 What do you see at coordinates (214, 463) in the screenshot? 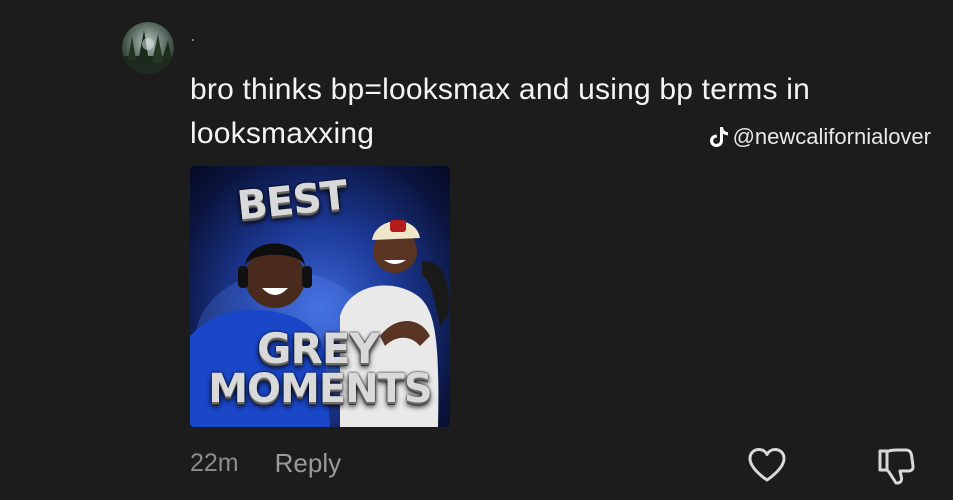
I see `comment-timestamp: 22m` at bounding box center [214, 463].